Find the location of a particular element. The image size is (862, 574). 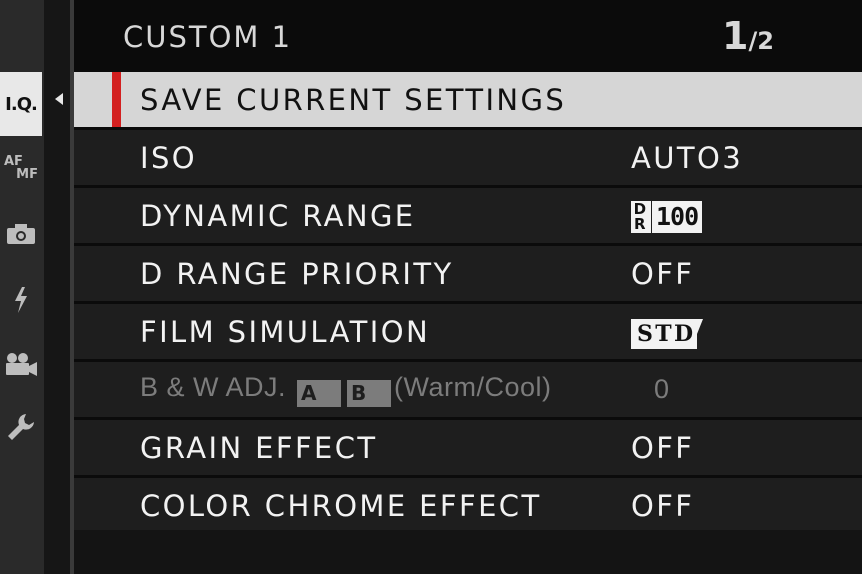

menu-item-value: D R 100 is located at coordinates (667, 216).